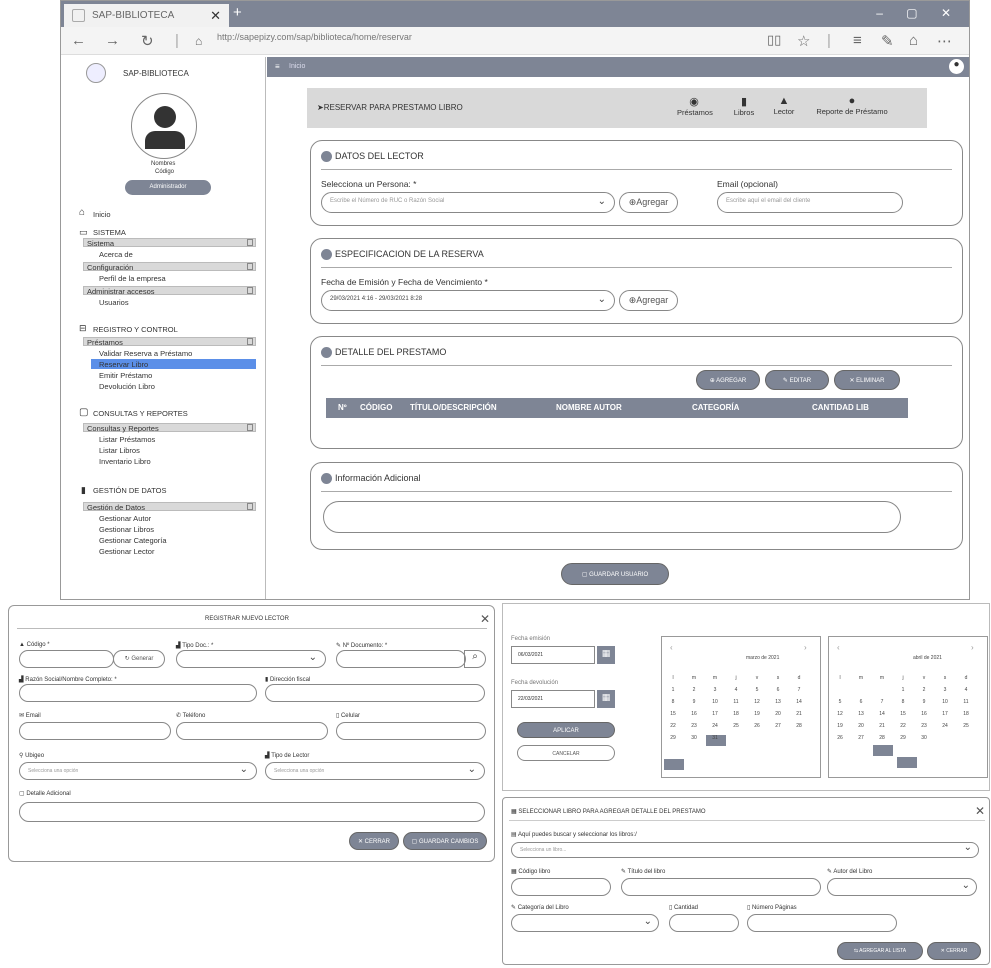 The image size is (991, 968). What do you see at coordinates (695, 106) in the screenshot?
I see `nav-prestamos: ◉ Préstamos` at bounding box center [695, 106].